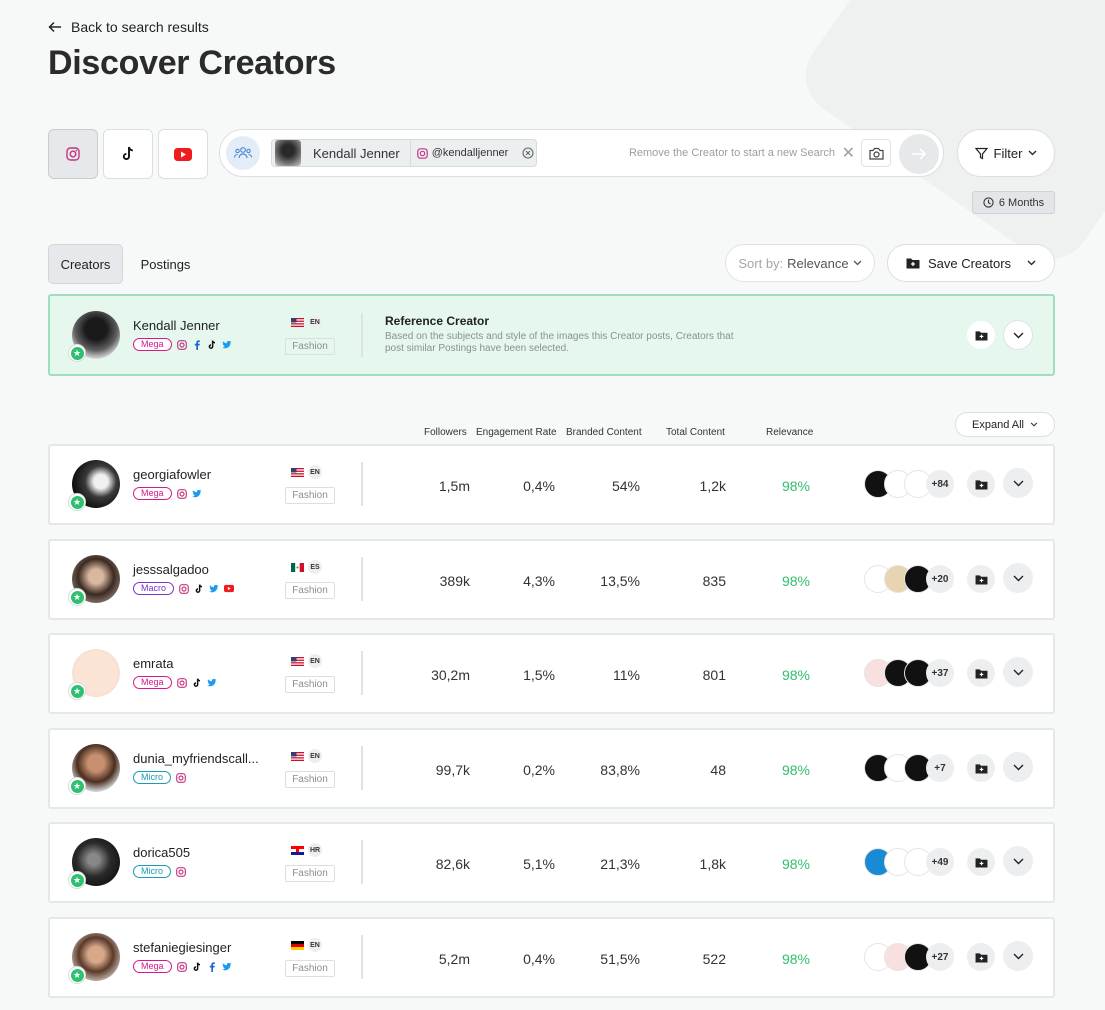 The height and width of the screenshot is (1010, 1105). I want to click on clear-search-icon: ✕, so click(848, 153).